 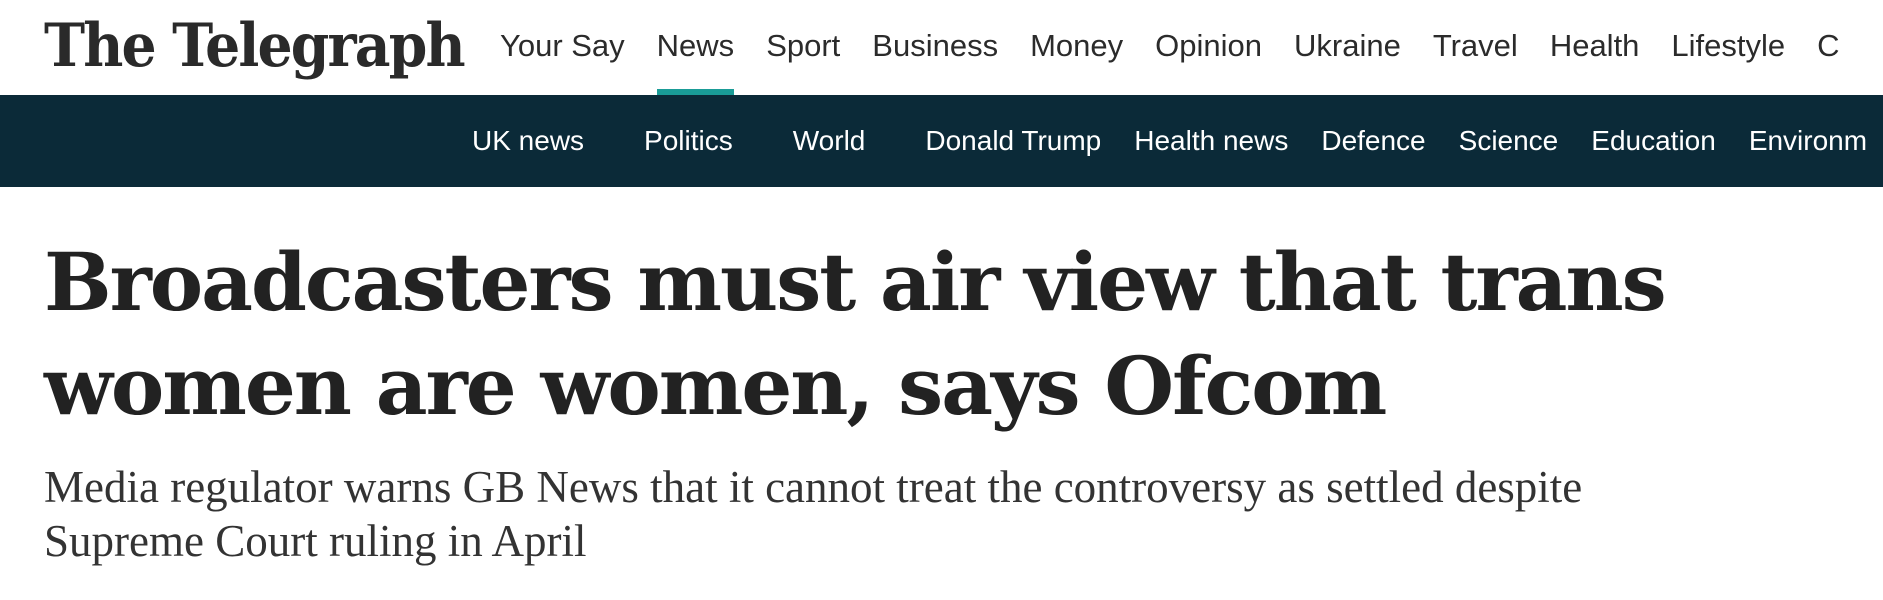 What do you see at coordinates (1728, 47) in the screenshot?
I see `nav-item-lifestyle: Lifestyle` at bounding box center [1728, 47].